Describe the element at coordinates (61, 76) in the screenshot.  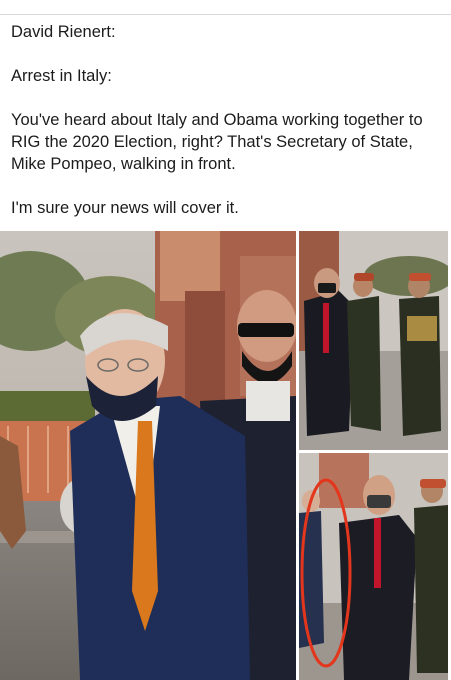
I see `post-headline: Arrest in Italy:` at that location.